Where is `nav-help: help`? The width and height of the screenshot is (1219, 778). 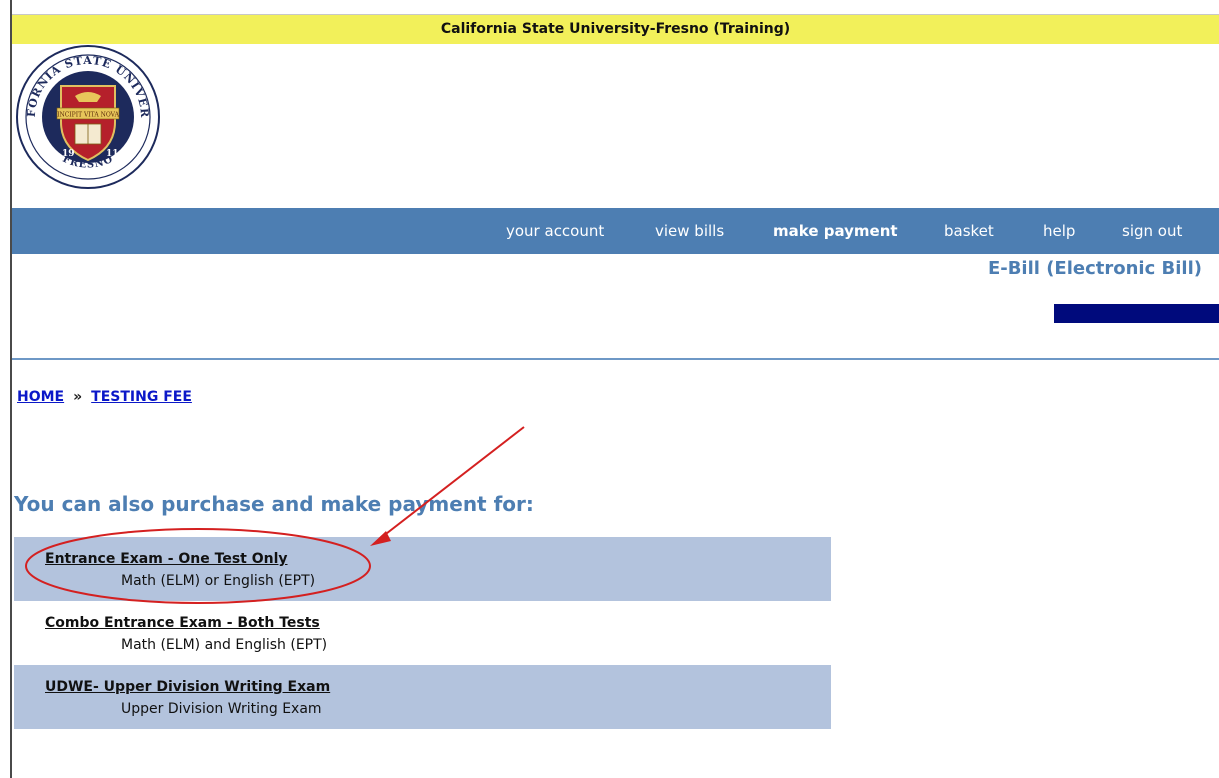
nav-help: help is located at coordinates (1059, 231).